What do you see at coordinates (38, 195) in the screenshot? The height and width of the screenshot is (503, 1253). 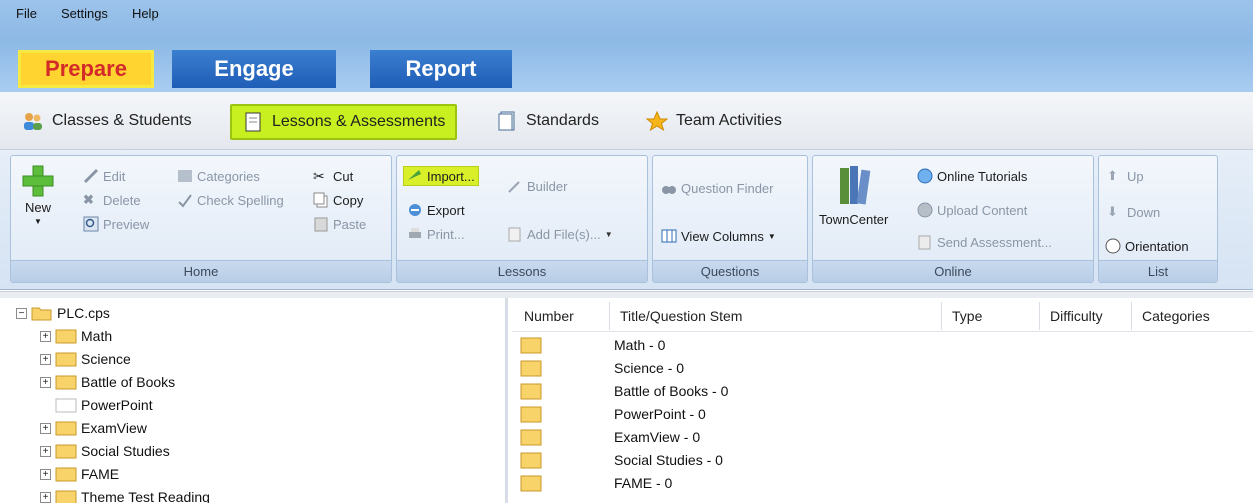 I see `new-button: New ▼` at bounding box center [38, 195].